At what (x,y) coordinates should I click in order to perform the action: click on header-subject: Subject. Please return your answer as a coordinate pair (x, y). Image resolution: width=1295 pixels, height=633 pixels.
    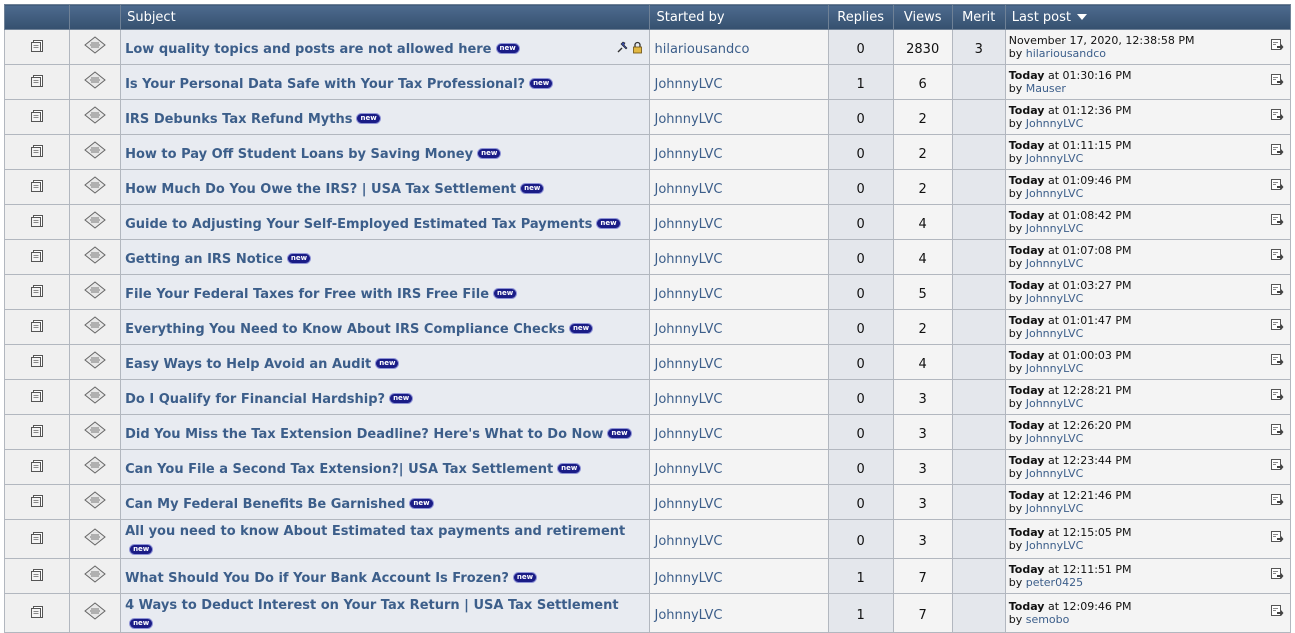
    Looking at the image, I should click on (385, 17).